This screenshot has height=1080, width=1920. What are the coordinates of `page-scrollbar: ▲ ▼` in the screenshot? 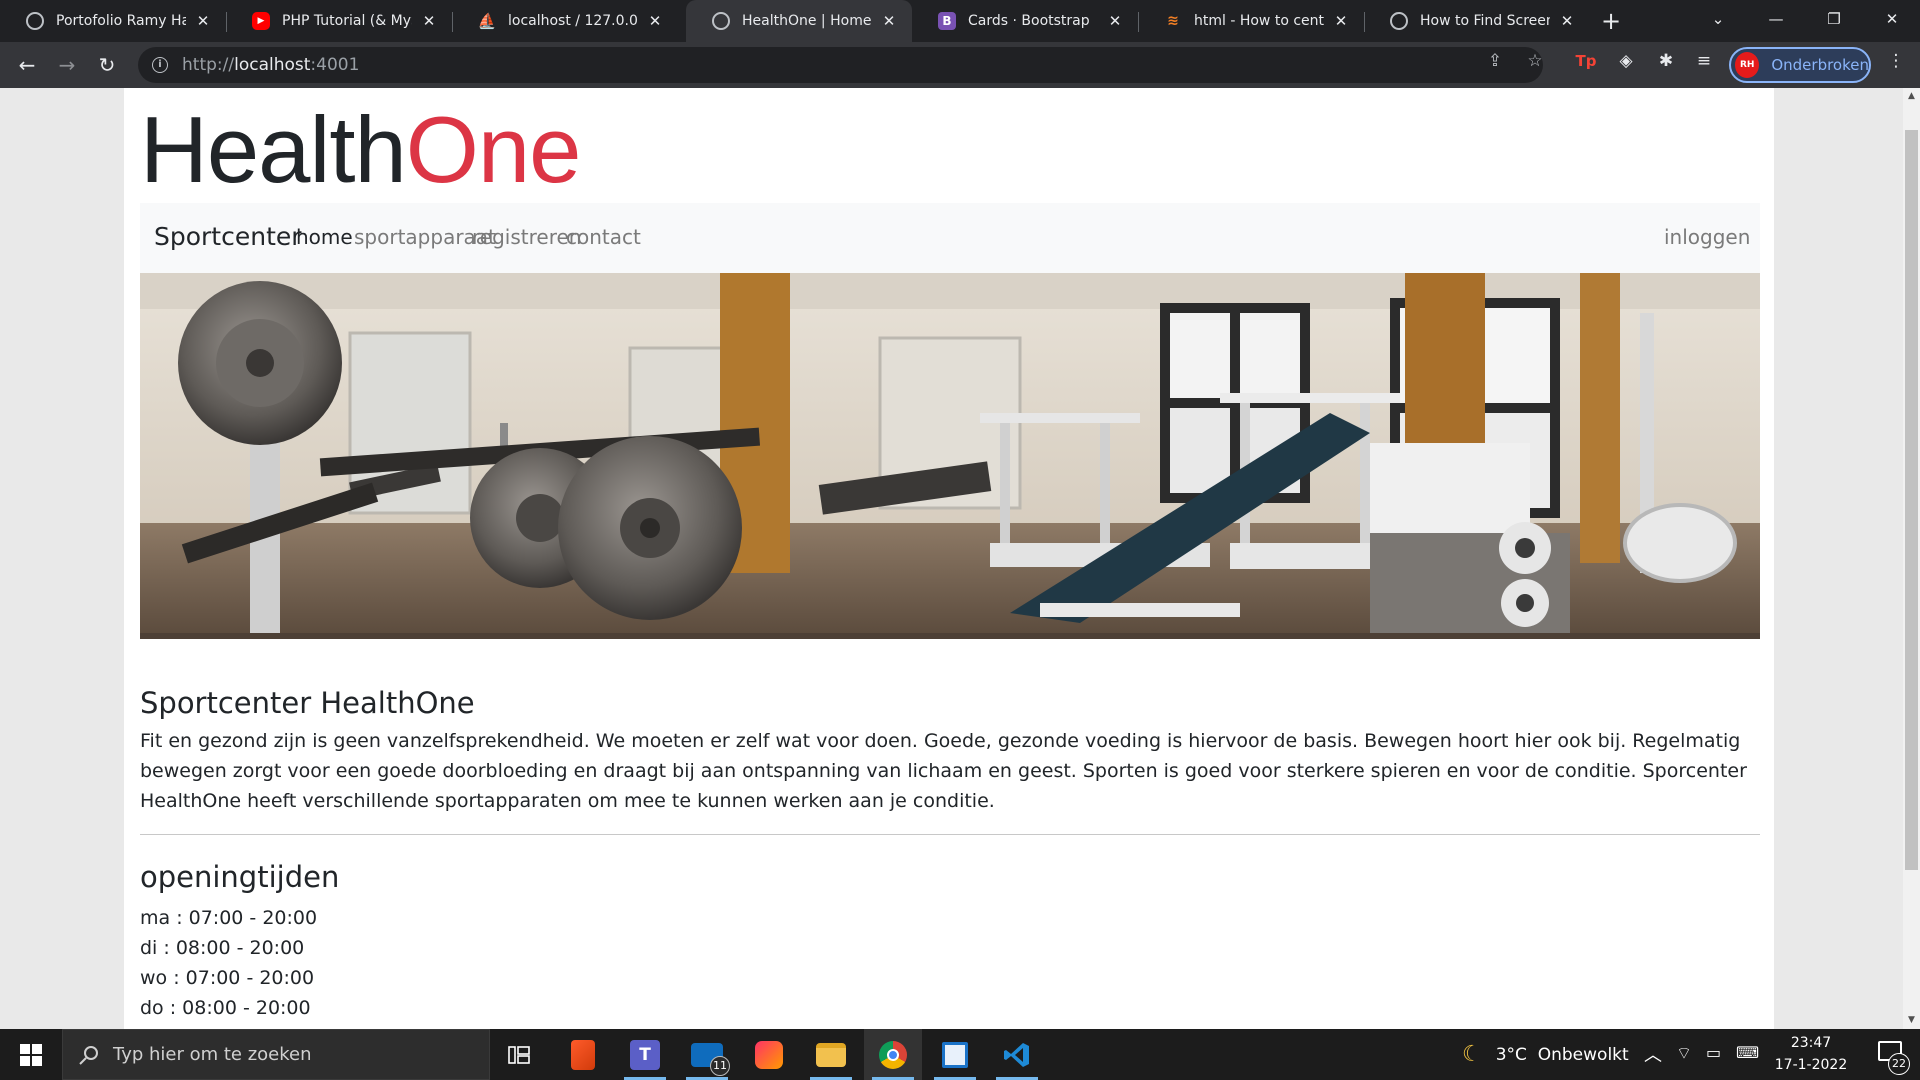 It's located at (1911, 558).